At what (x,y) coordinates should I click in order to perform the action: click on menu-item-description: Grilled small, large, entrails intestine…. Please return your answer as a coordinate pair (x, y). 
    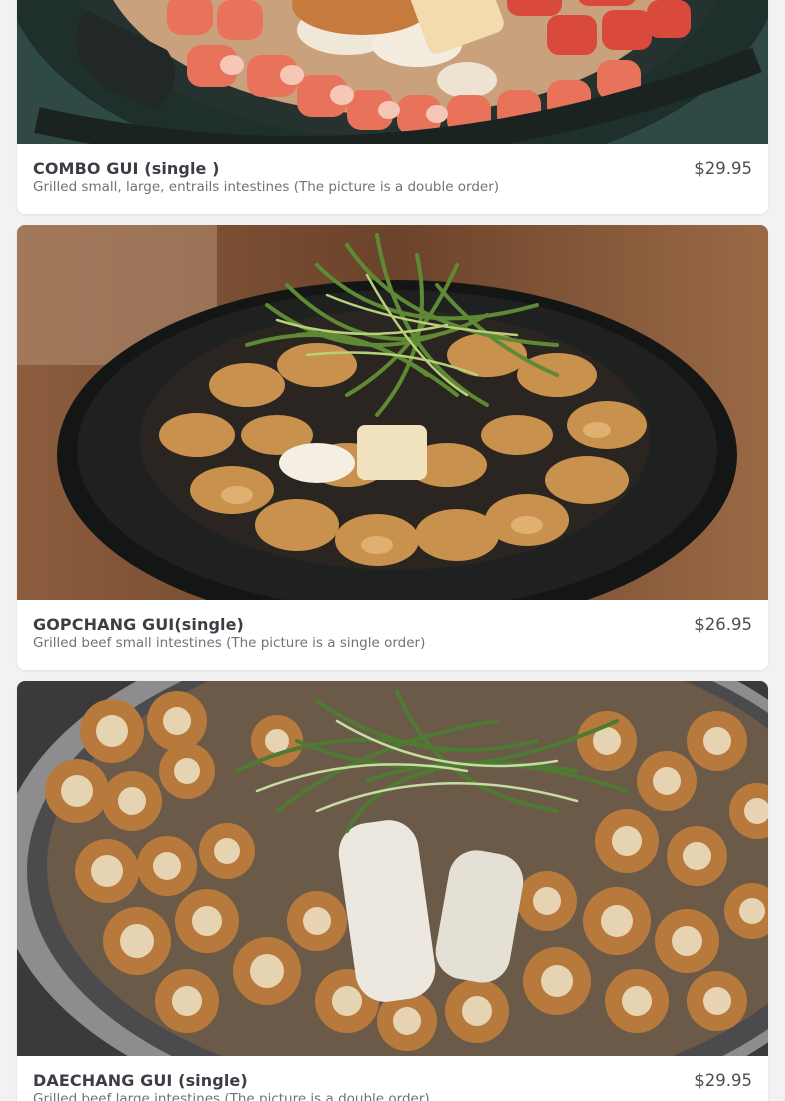
    Looking at the image, I should click on (266, 187).